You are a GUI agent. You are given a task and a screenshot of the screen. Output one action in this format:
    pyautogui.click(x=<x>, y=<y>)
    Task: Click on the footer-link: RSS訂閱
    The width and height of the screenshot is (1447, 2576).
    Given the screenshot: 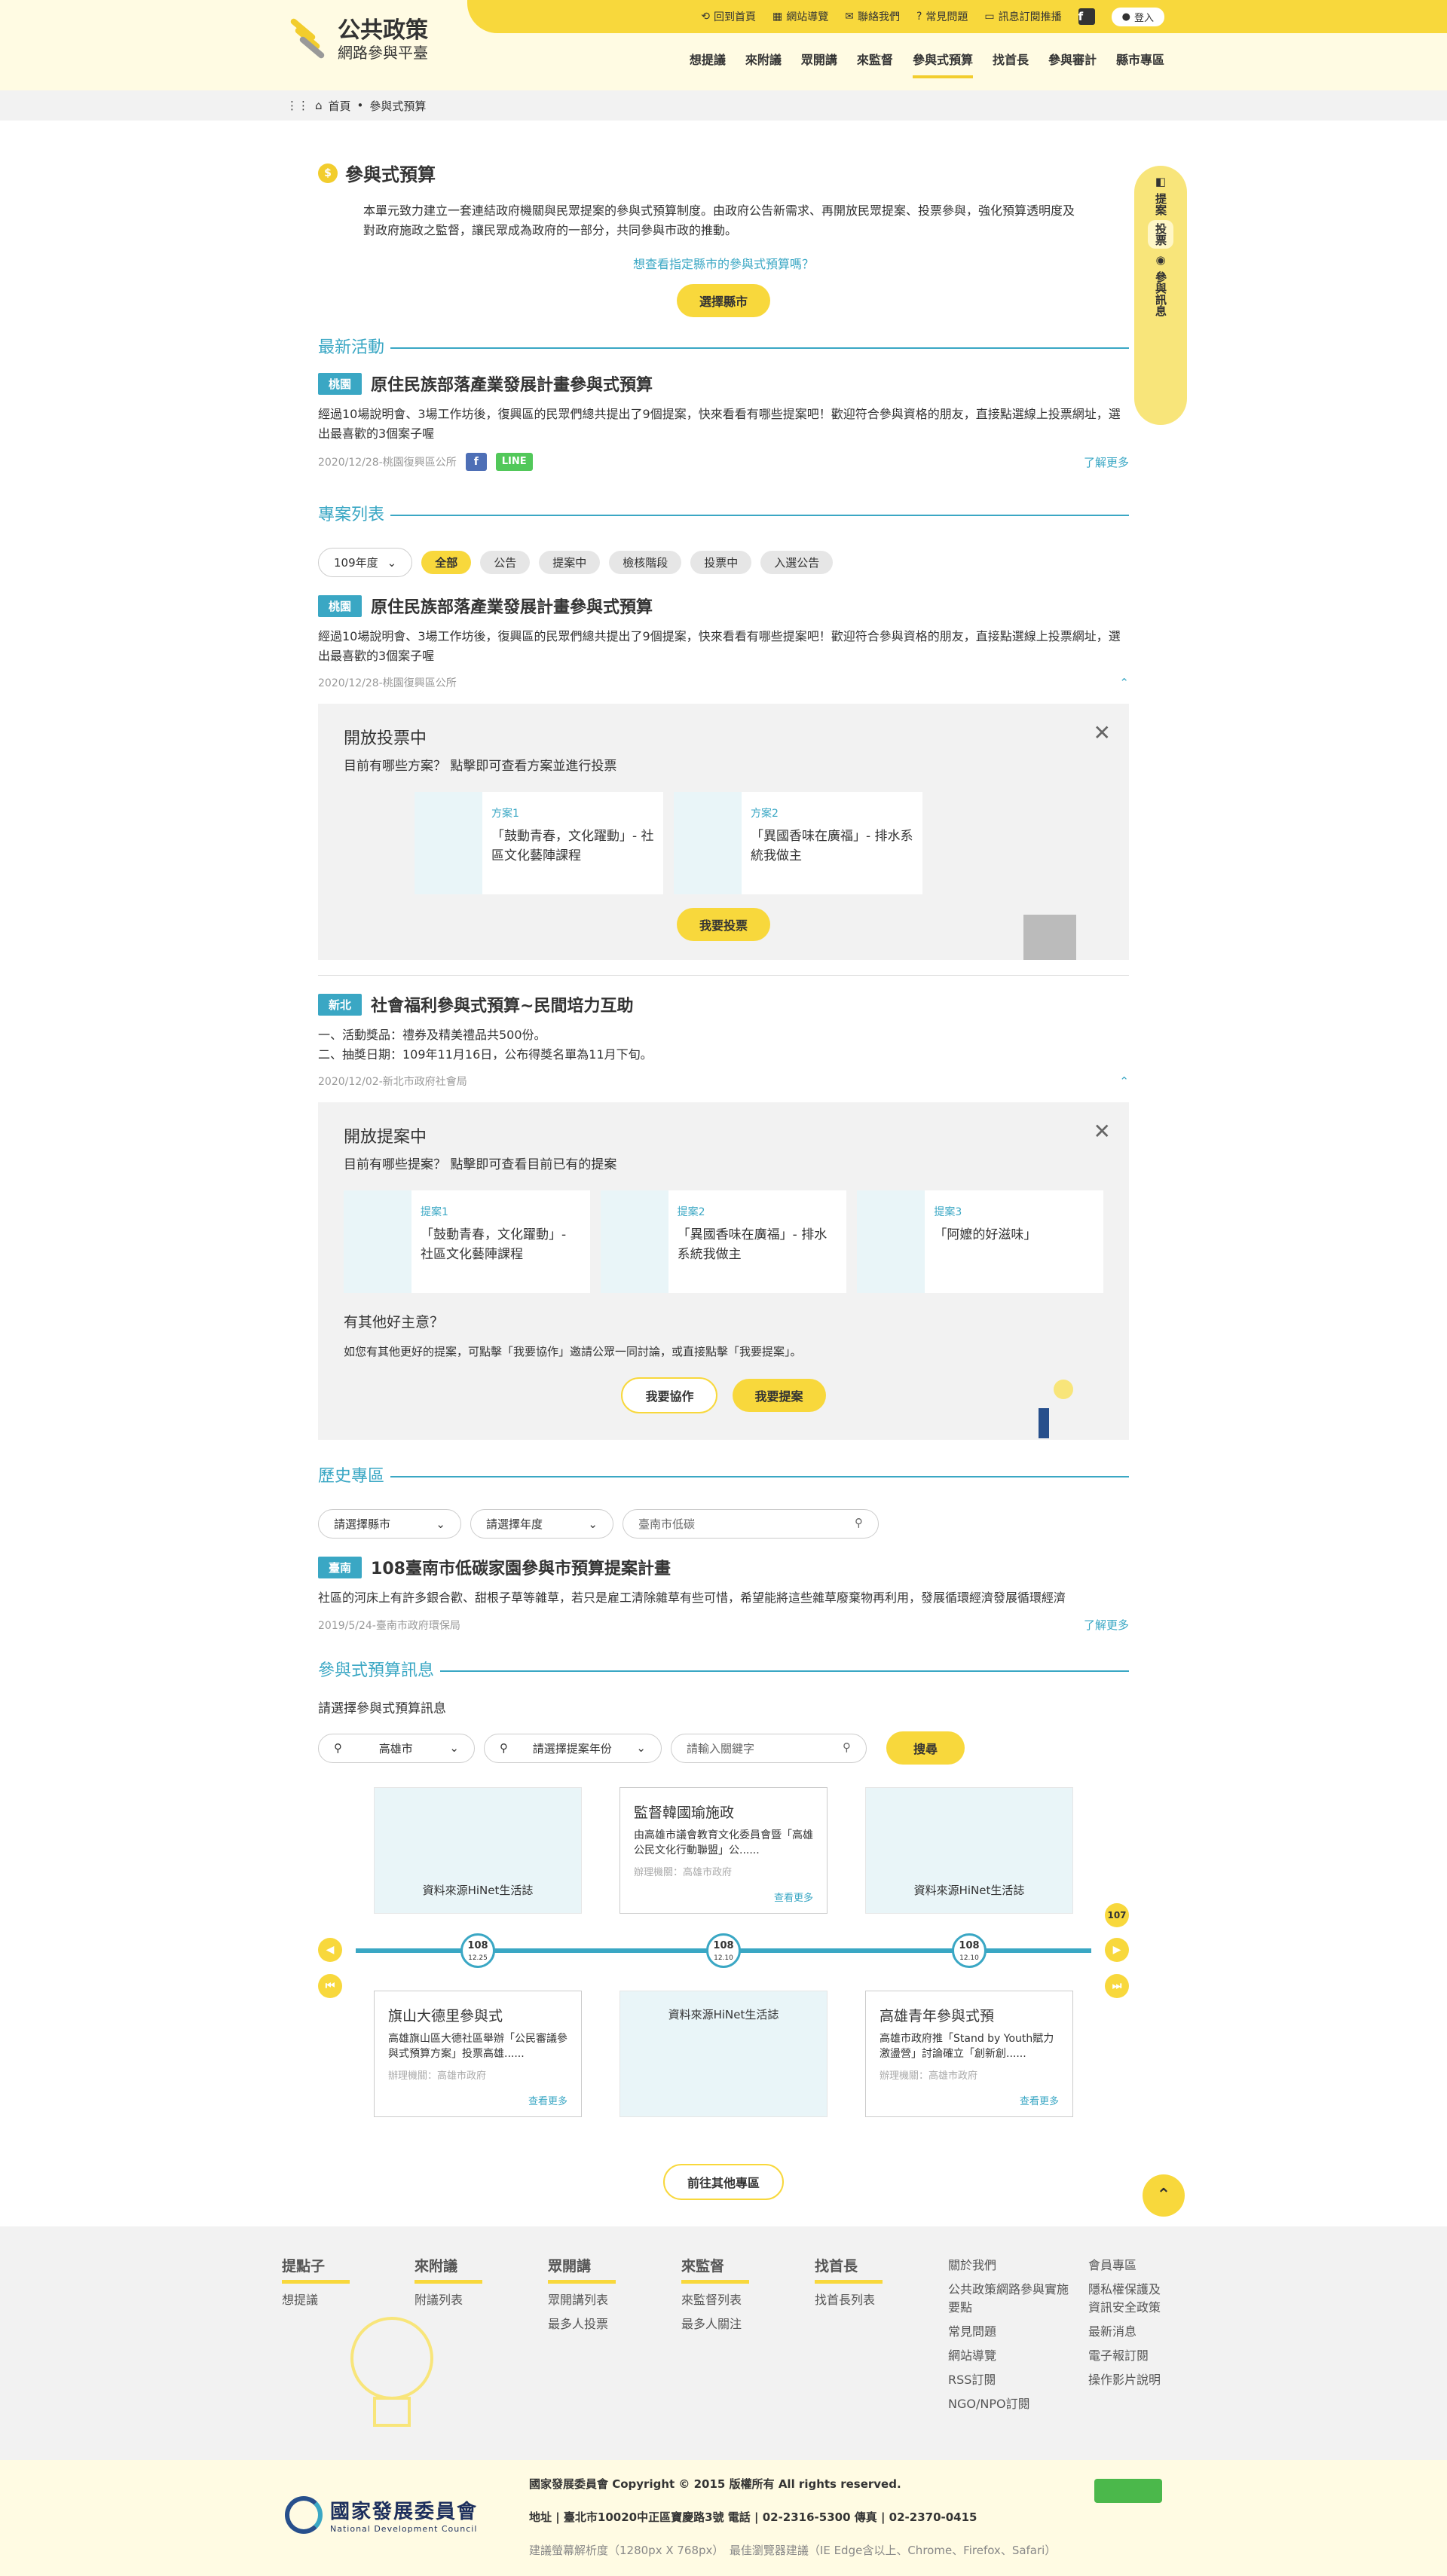 What is the action you would take?
    pyautogui.click(x=1012, y=2379)
    